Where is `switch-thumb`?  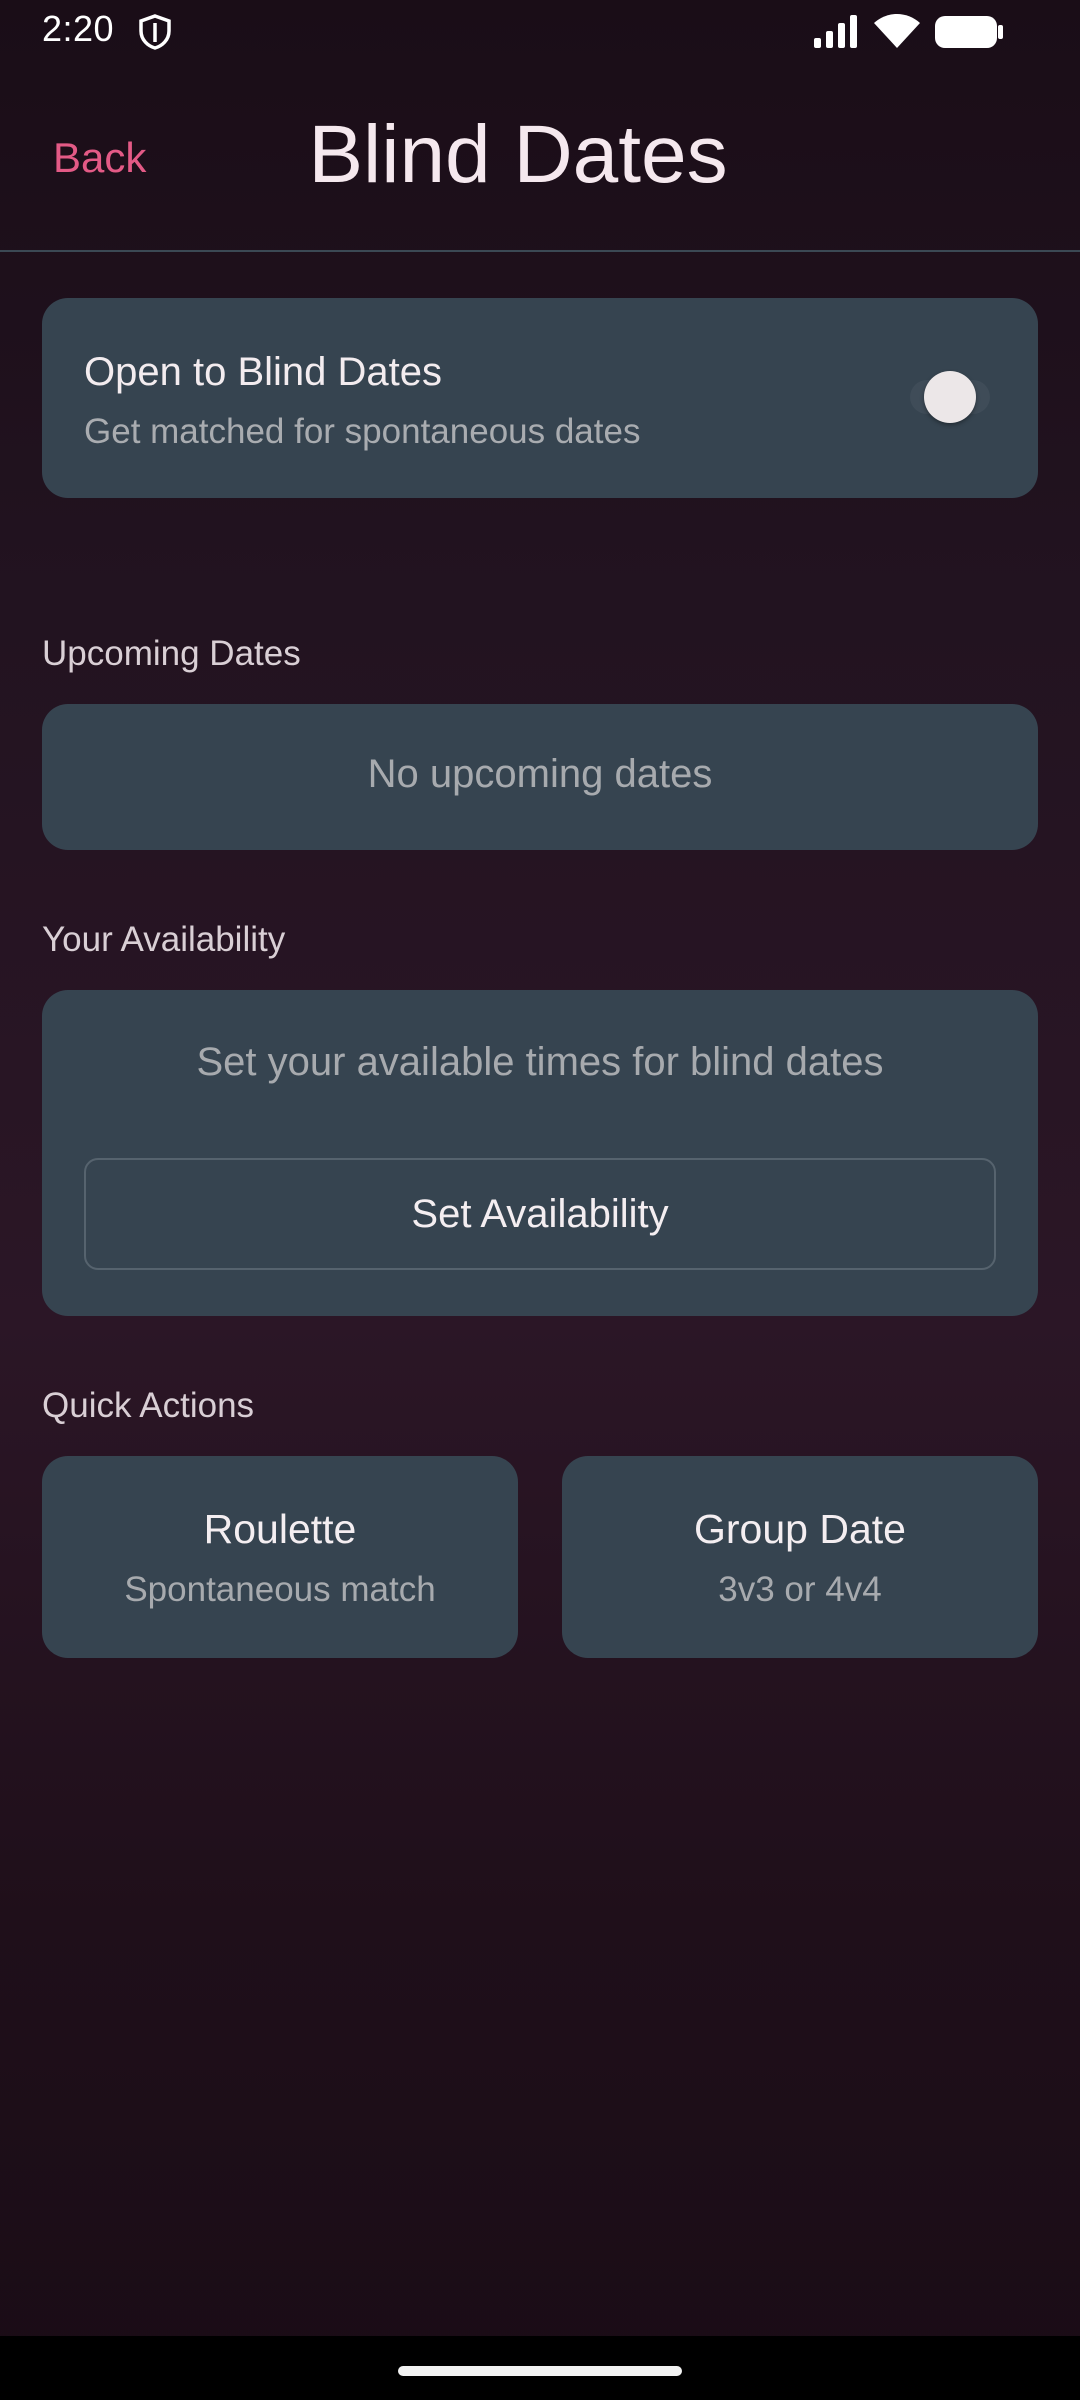
switch-thumb is located at coordinates (950, 397).